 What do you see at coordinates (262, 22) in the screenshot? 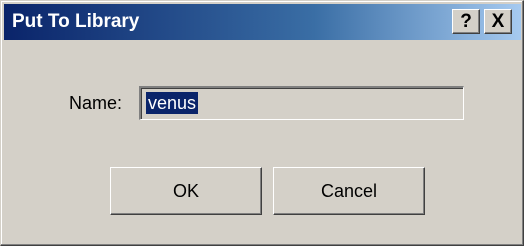
I see `title-bar: Put To Library ? X` at bounding box center [262, 22].